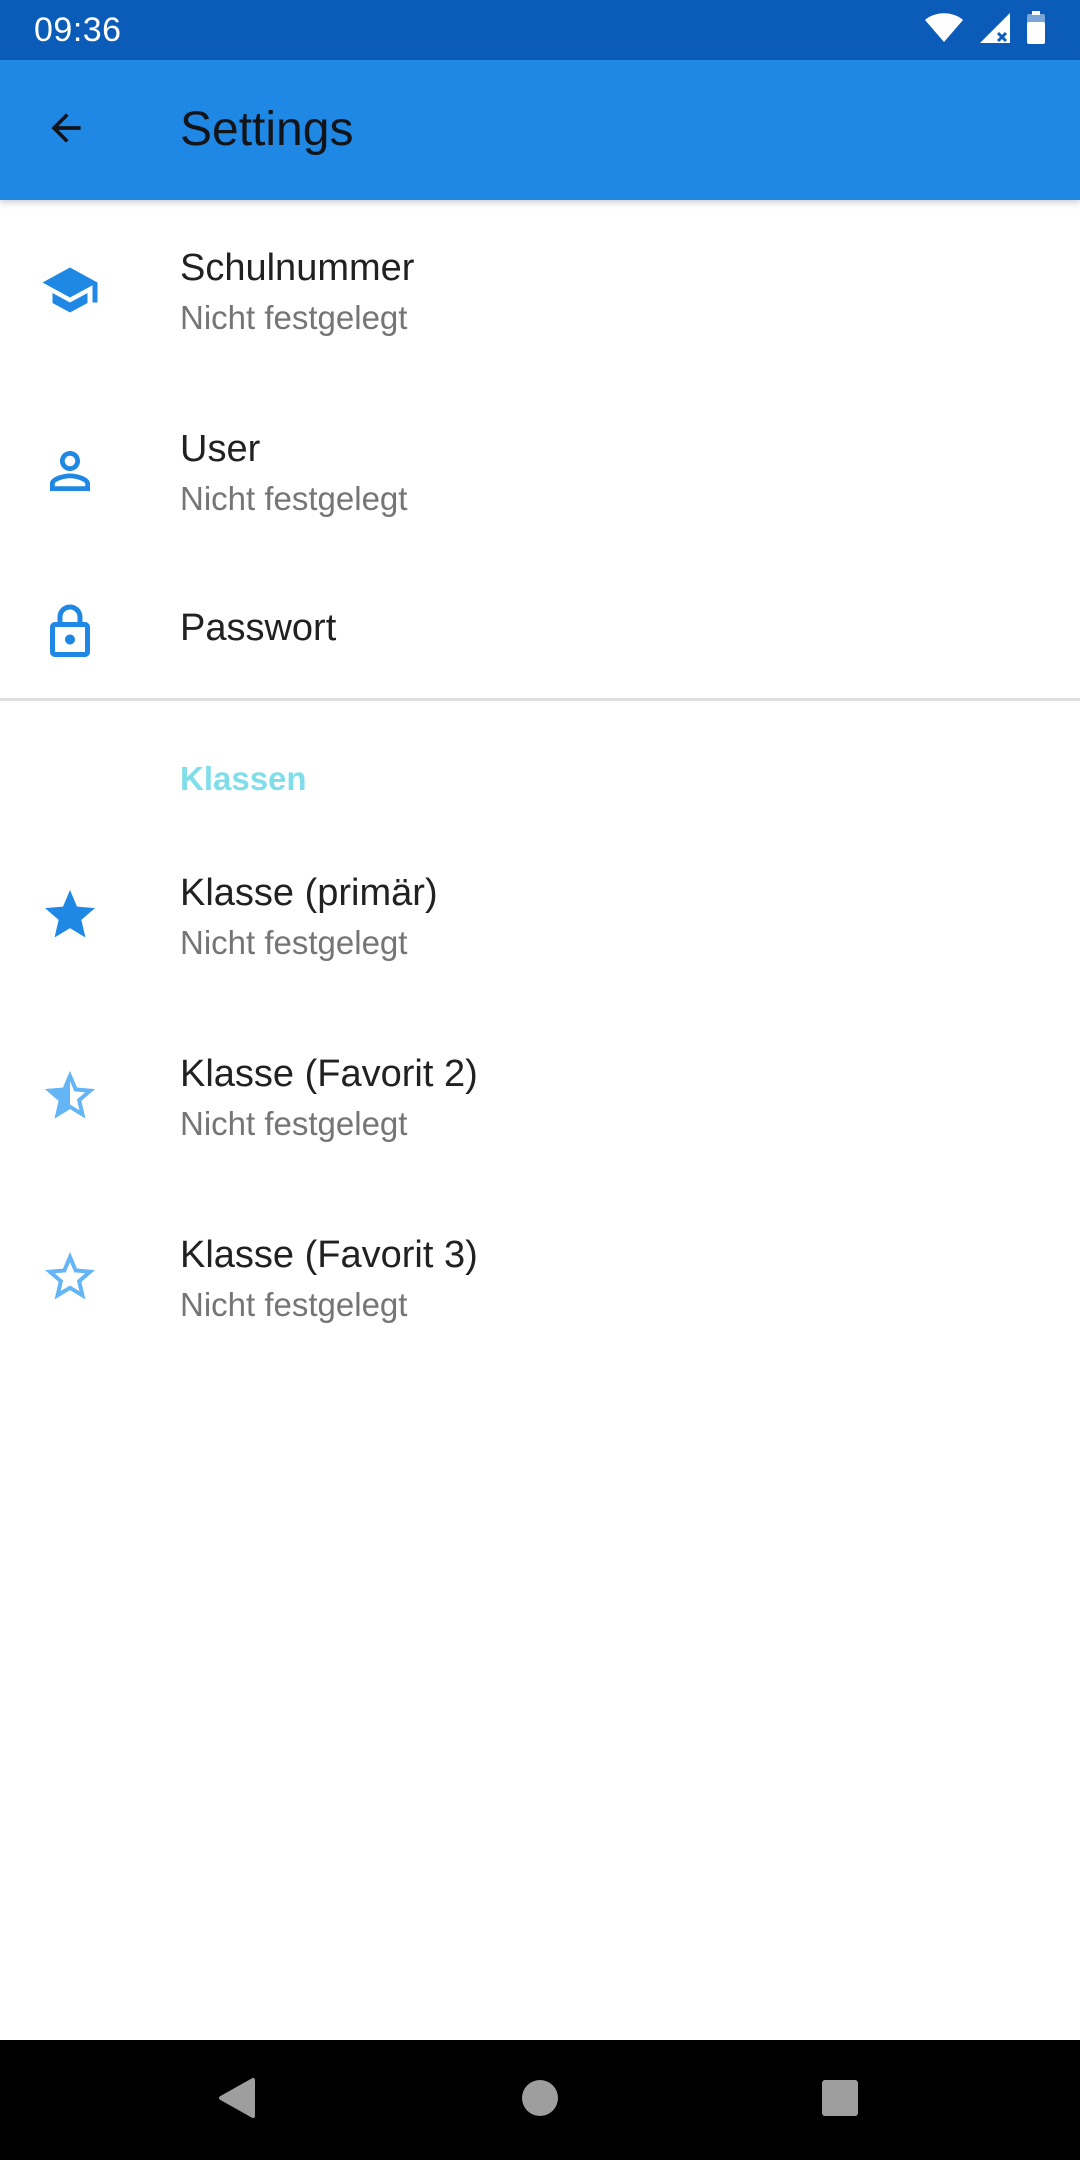 Image resolution: width=1080 pixels, height=2160 pixels. I want to click on school-icon, so click(70, 290).